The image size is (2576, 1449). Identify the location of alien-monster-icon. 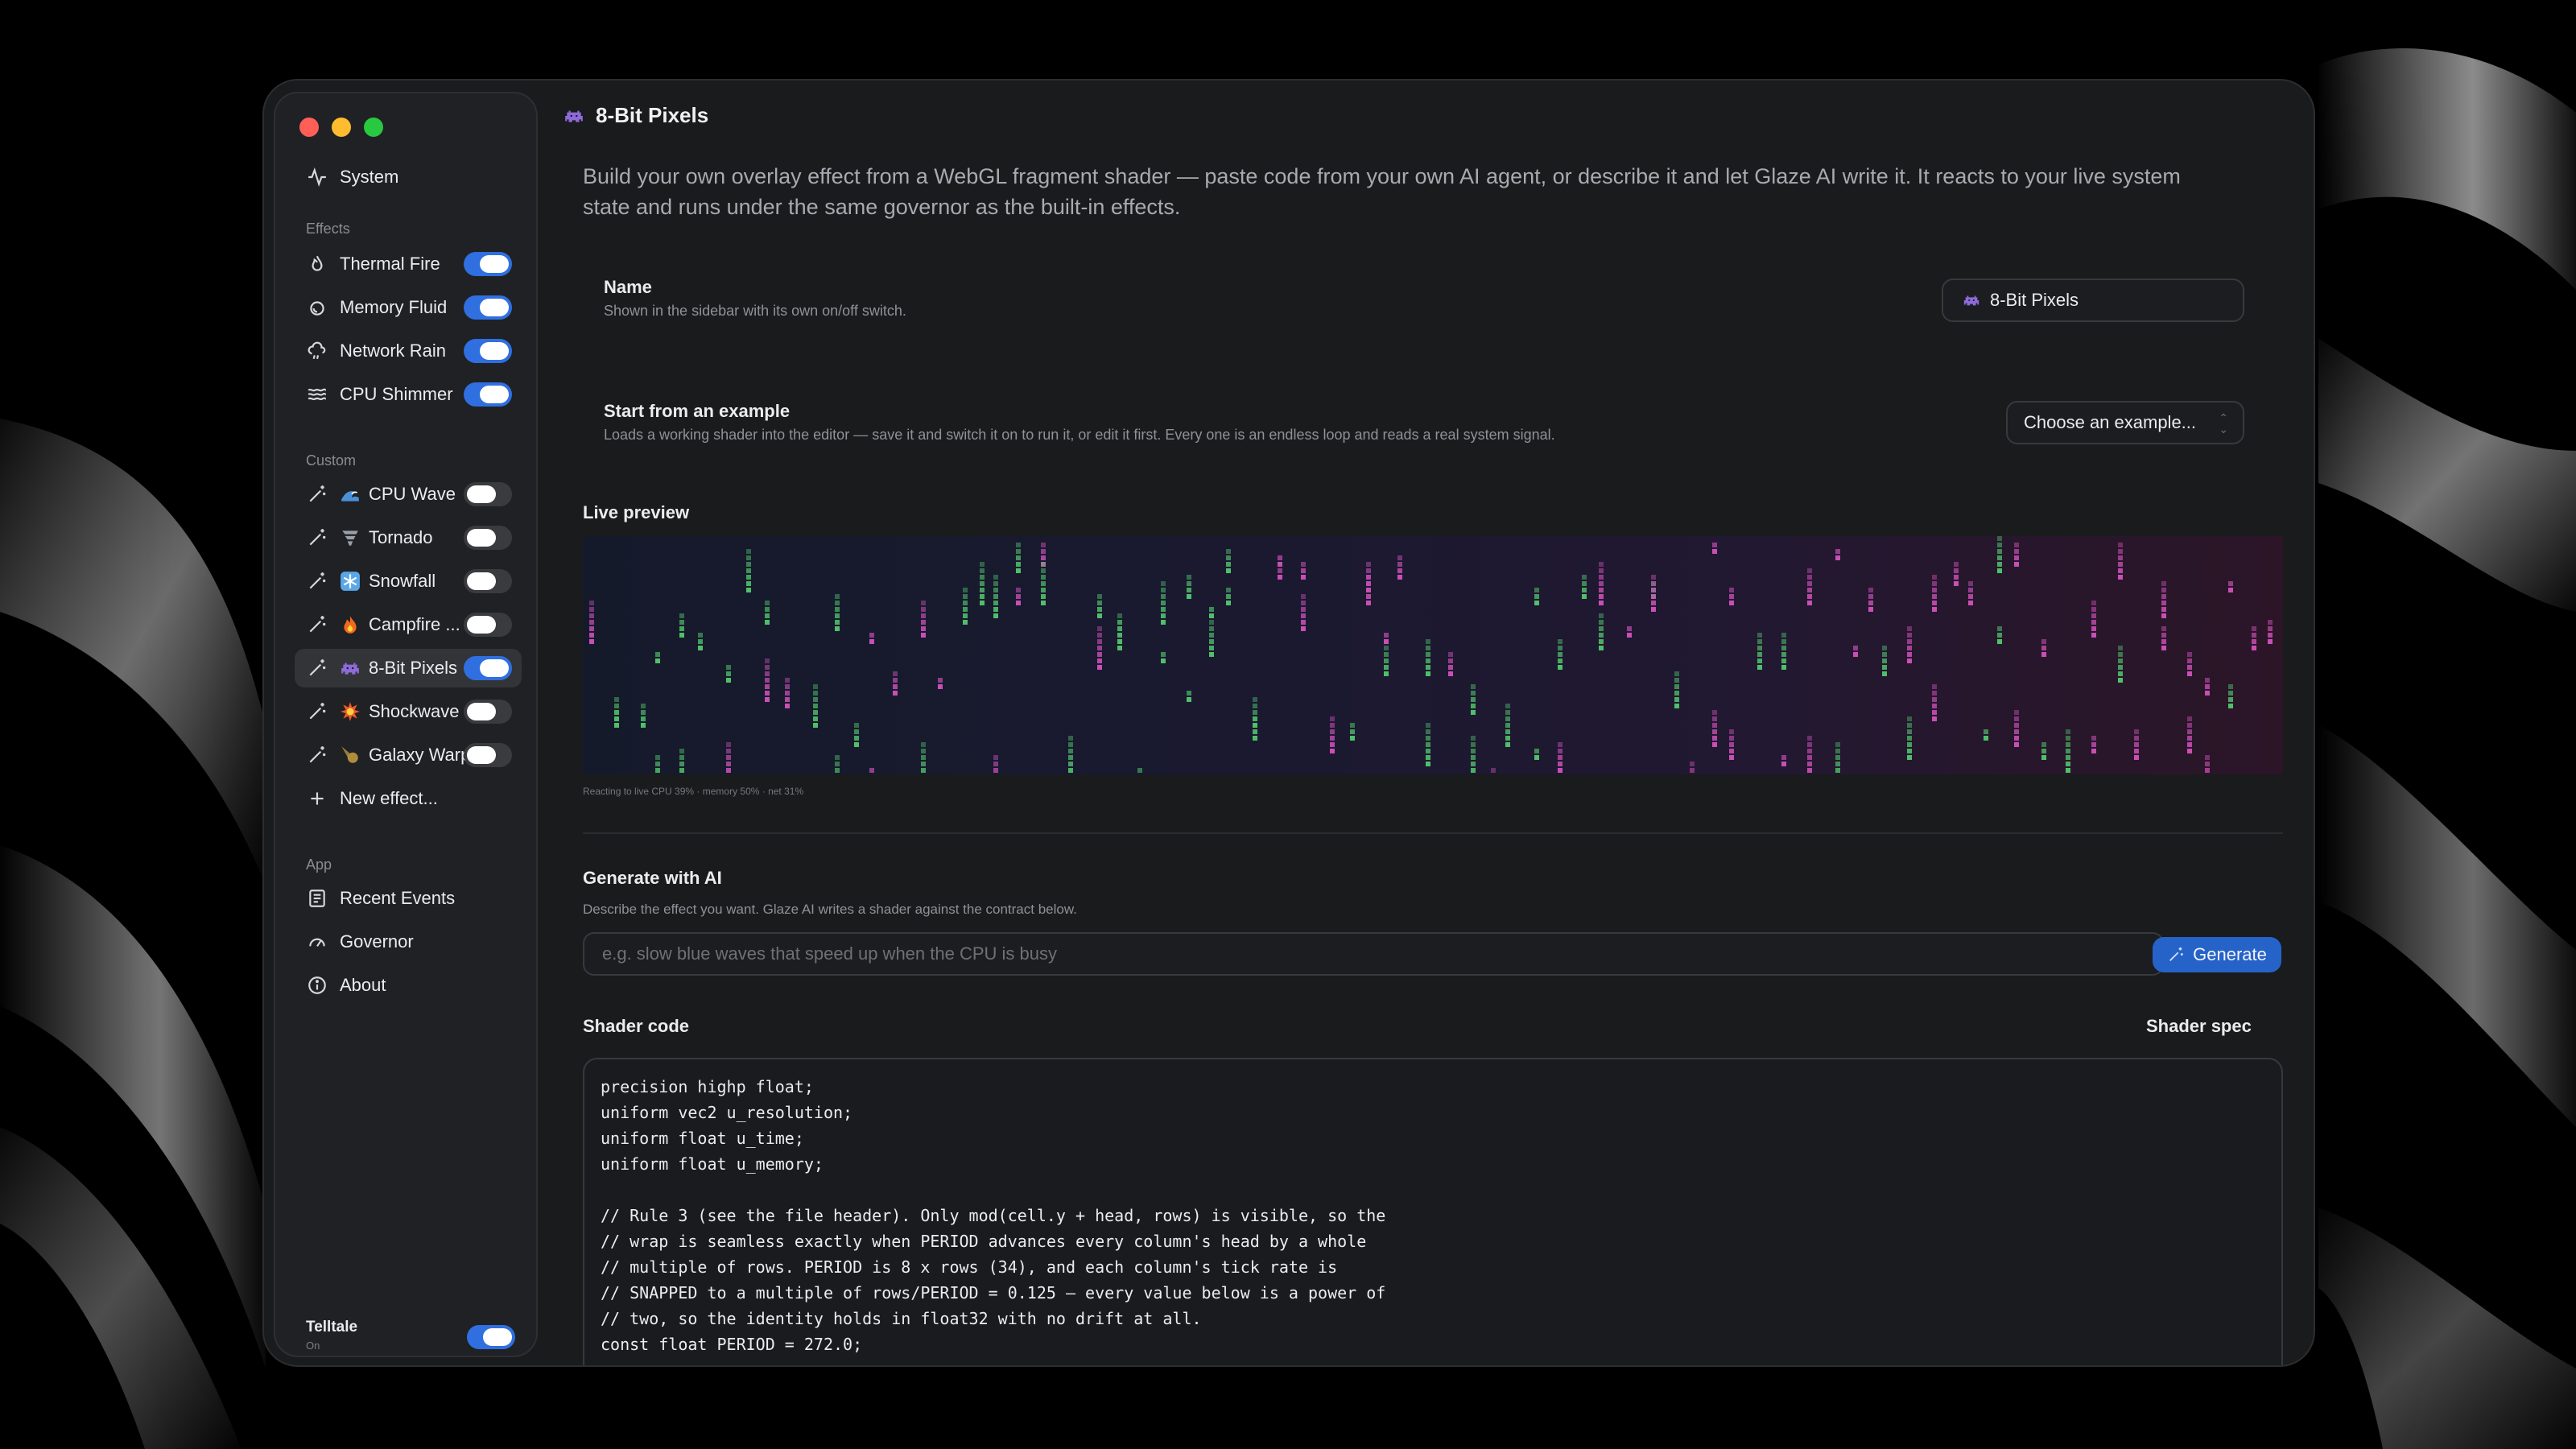
(574, 116).